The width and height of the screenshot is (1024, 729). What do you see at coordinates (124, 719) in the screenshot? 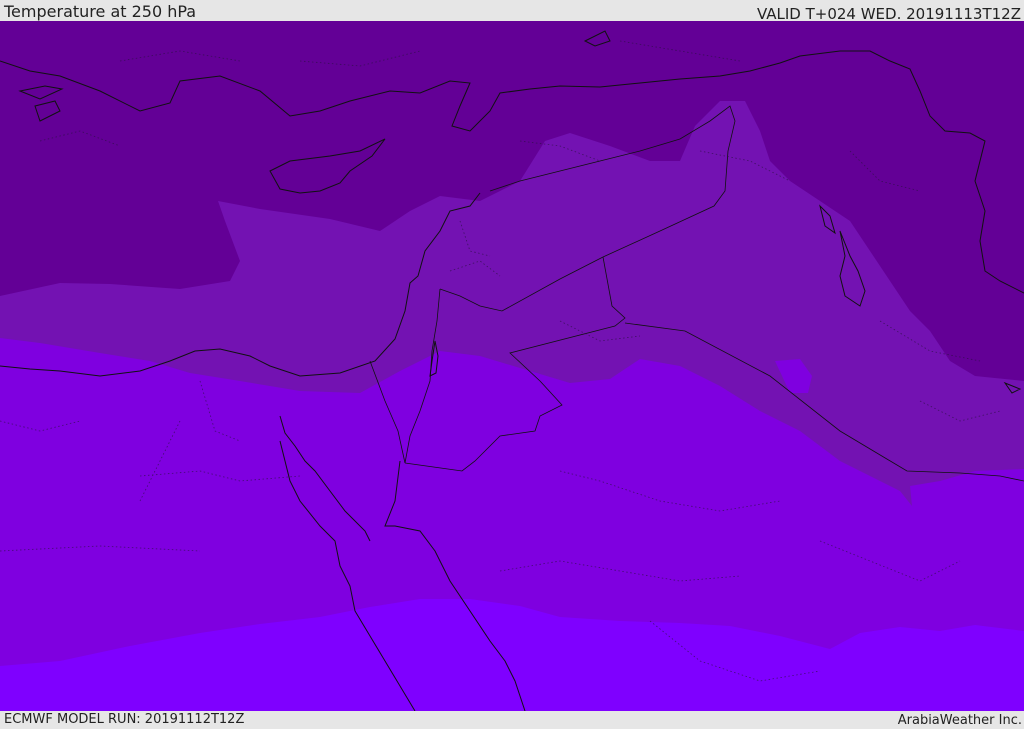
I see `model-run-label: ECMWF MODEL RUN: 20191112T12Z` at bounding box center [124, 719].